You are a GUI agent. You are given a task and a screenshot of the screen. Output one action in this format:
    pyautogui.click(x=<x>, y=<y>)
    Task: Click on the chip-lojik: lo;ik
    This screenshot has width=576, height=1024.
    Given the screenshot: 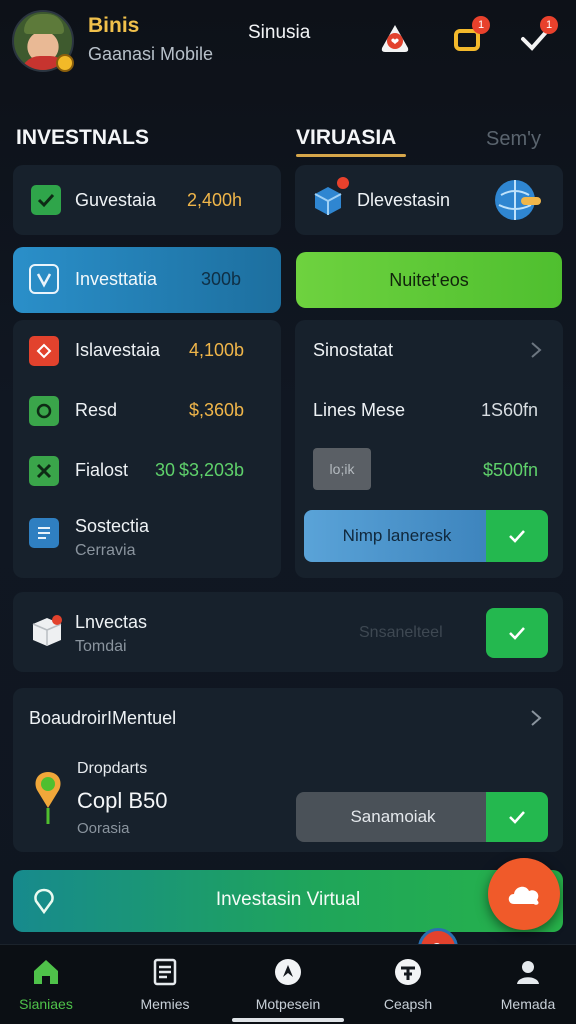 What is the action you would take?
    pyautogui.click(x=342, y=469)
    